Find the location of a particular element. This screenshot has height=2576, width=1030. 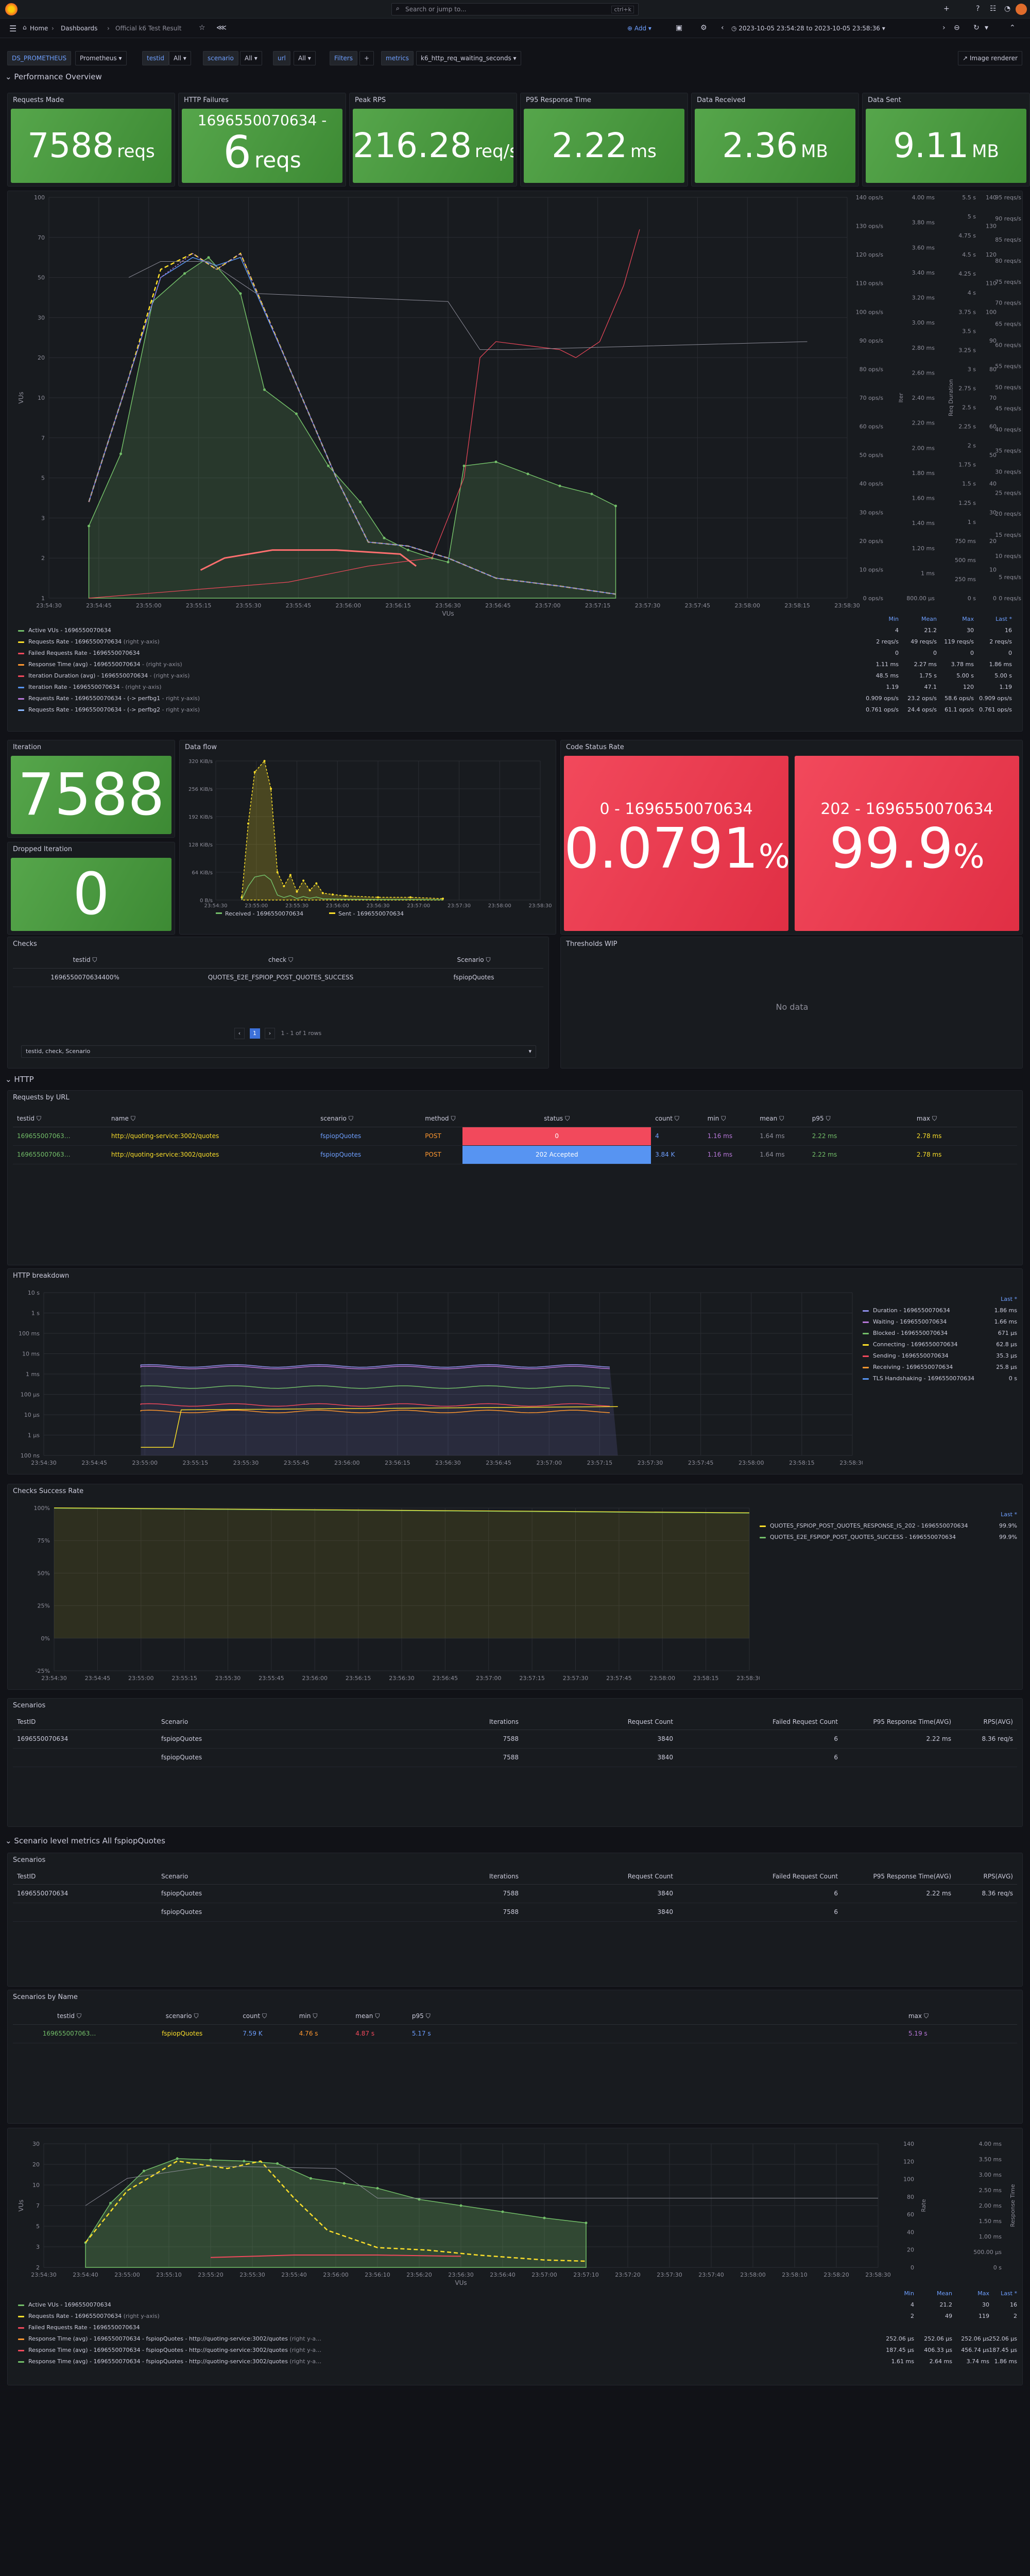

column-header: method ⛉ is located at coordinates (442, 1119).